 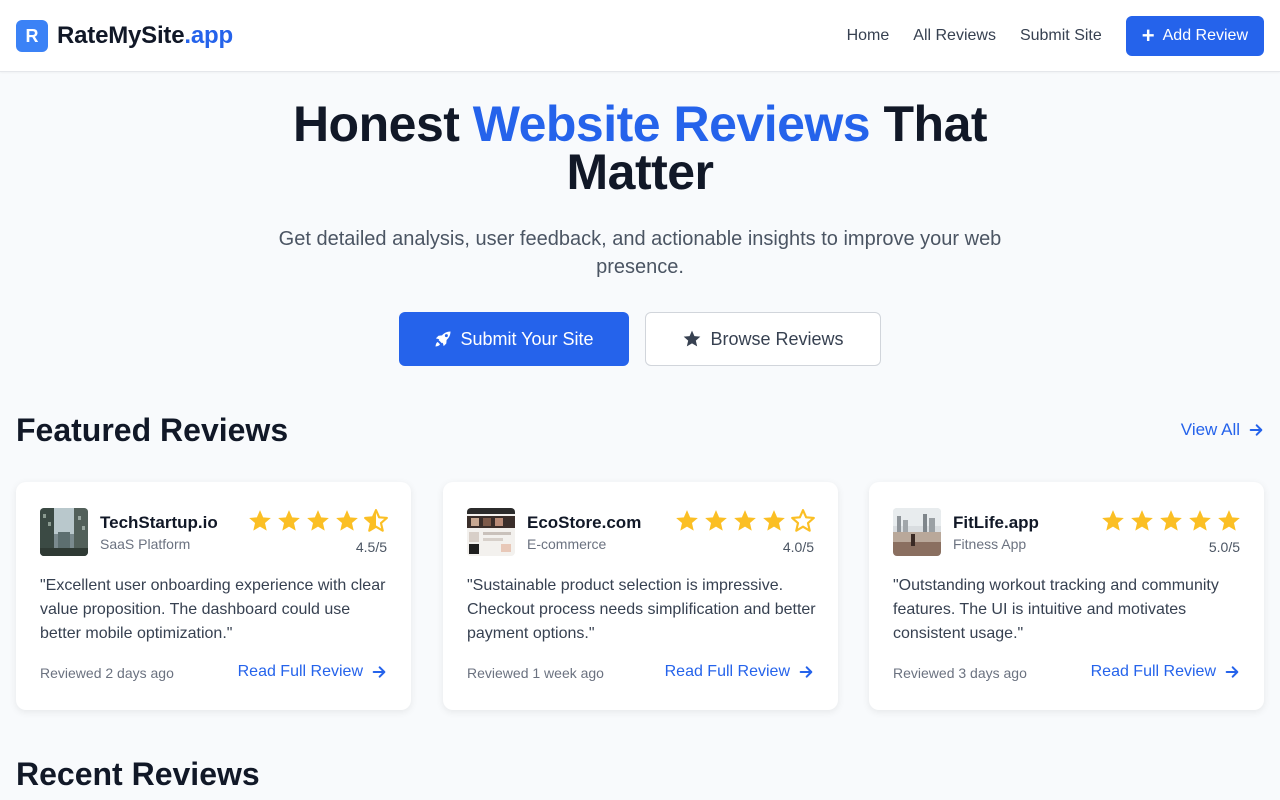 What do you see at coordinates (145, 544) in the screenshot?
I see `site-category: SaaS Platform` at bounding box center [145, 544].